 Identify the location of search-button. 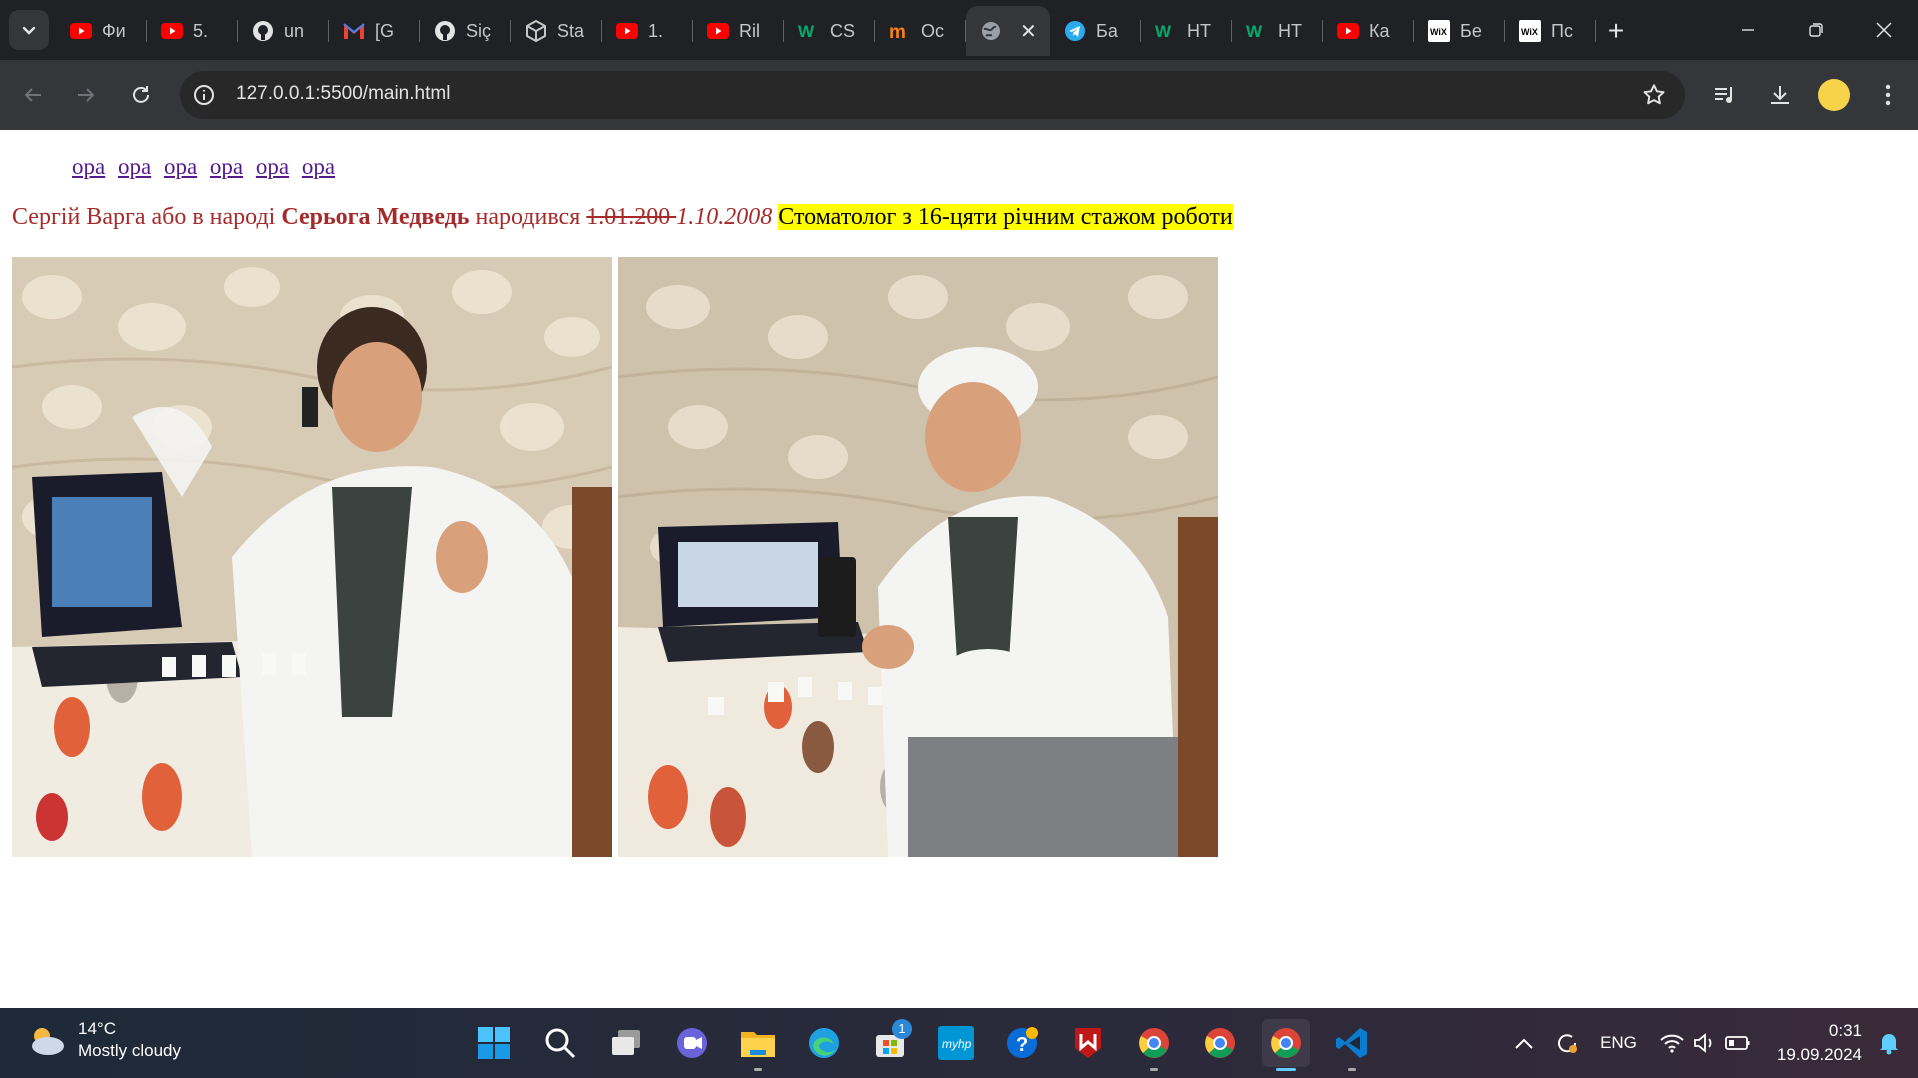
(560, 1043).